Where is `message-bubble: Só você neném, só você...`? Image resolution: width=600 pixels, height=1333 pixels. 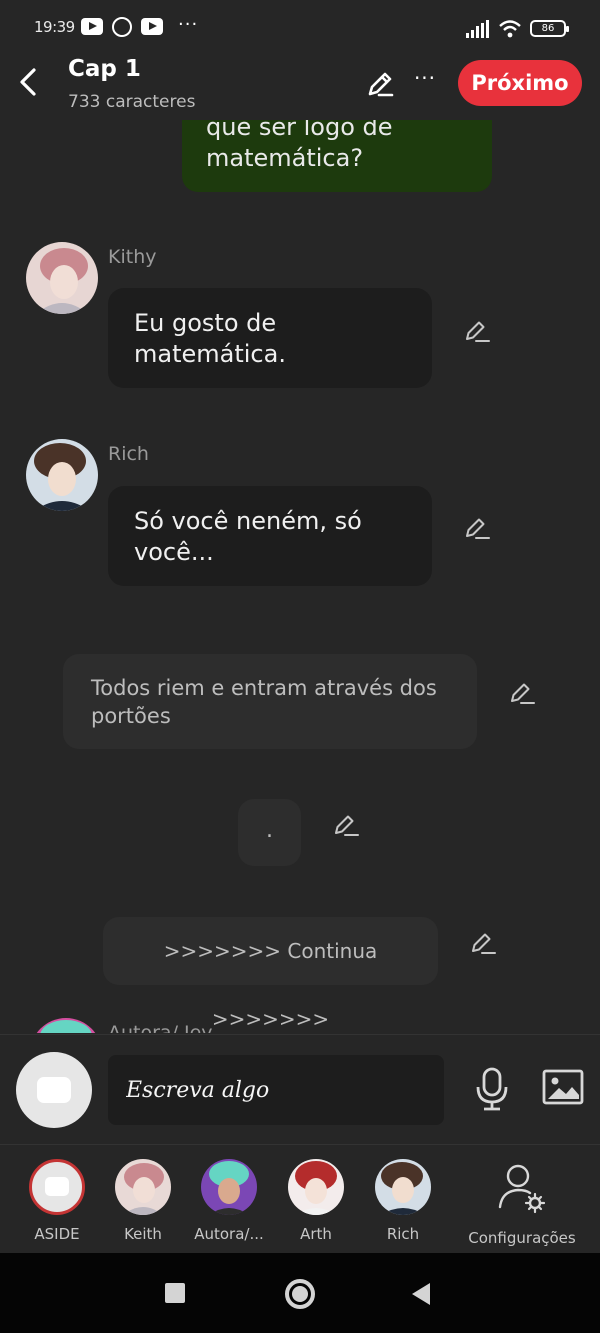 message-bubble: Só você neném, só você... is located at coordinates (270, 536).